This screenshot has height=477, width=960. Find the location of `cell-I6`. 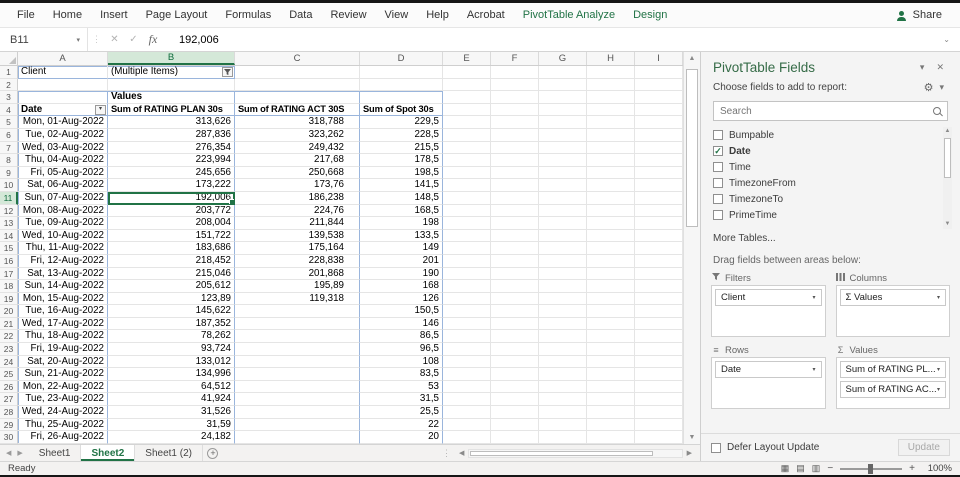

cell-I6 is located at coordinates (659, 135).